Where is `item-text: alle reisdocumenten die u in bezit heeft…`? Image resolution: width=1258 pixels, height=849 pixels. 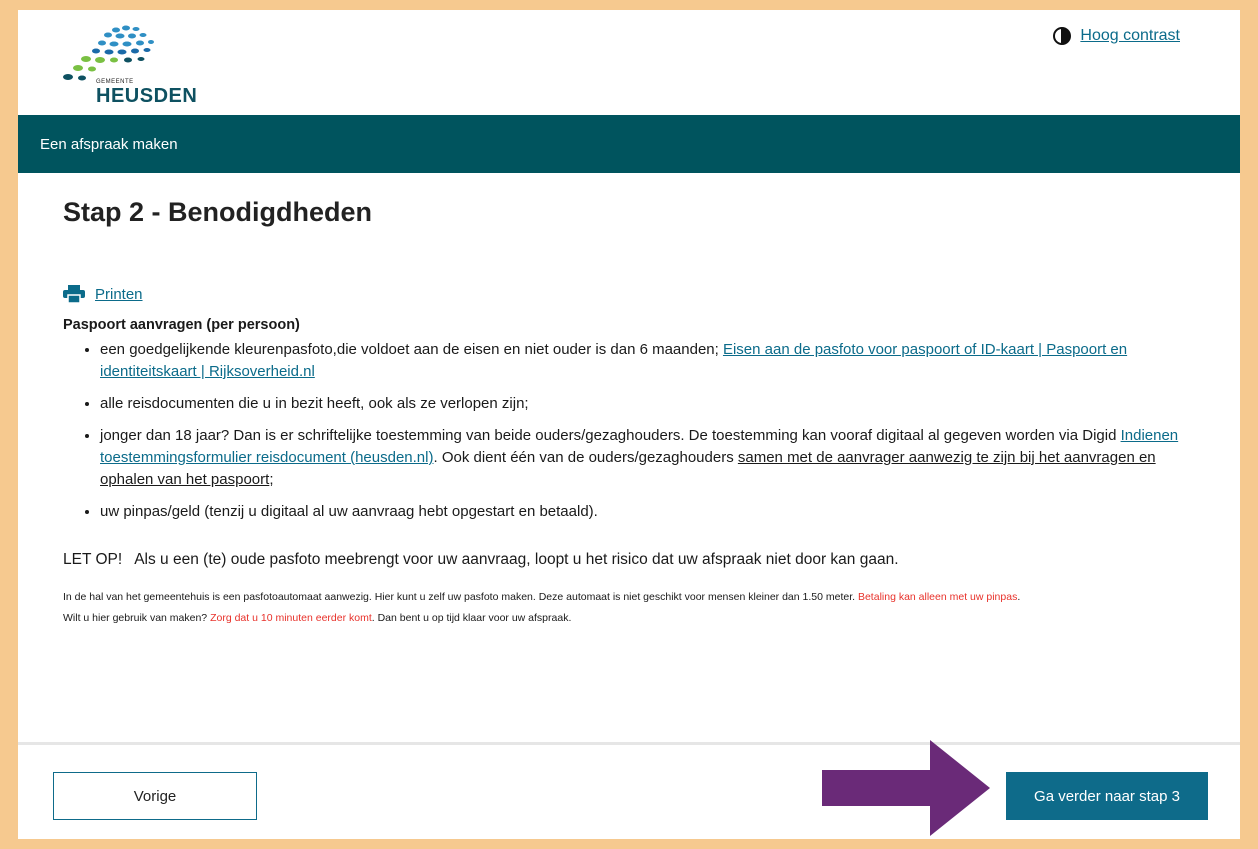
item-text: alle reisdocumenten die u in bezit heeft… is located at coordinates (314, 403).